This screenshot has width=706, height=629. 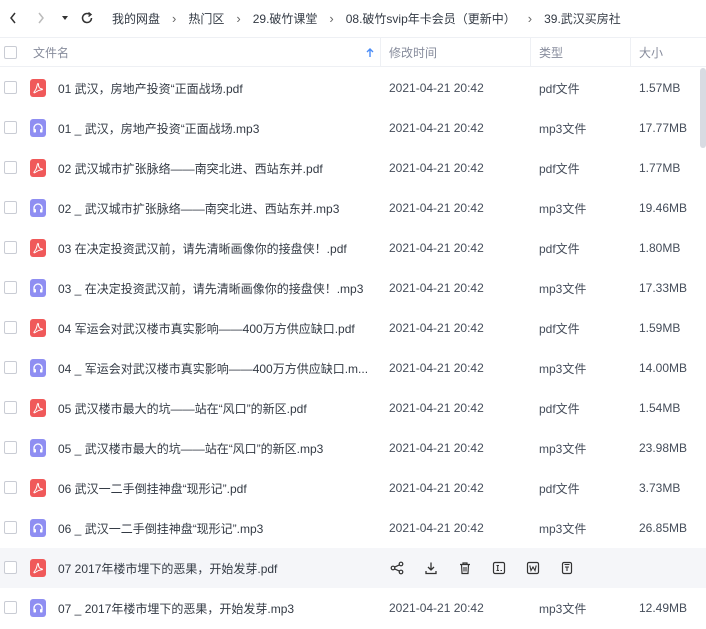 What do you see at coordinates (216, 528) in the screenshot?
I see `file-name: 06 _ 武汉一二手倒挂神盘“现形记”.mp3` at bounding box center [216, 528].